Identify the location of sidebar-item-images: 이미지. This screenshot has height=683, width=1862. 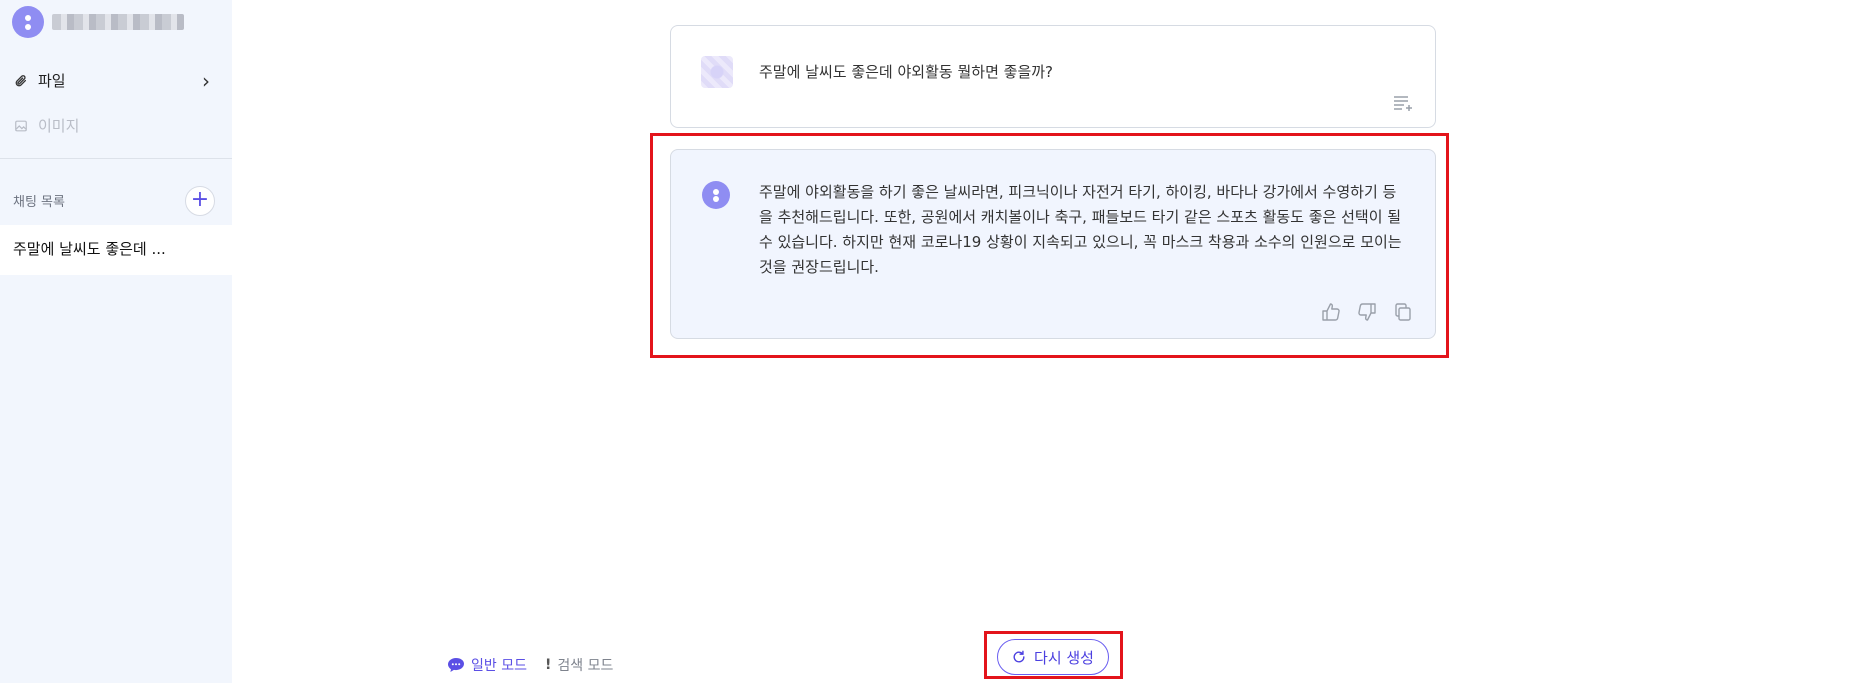
(46, 125).